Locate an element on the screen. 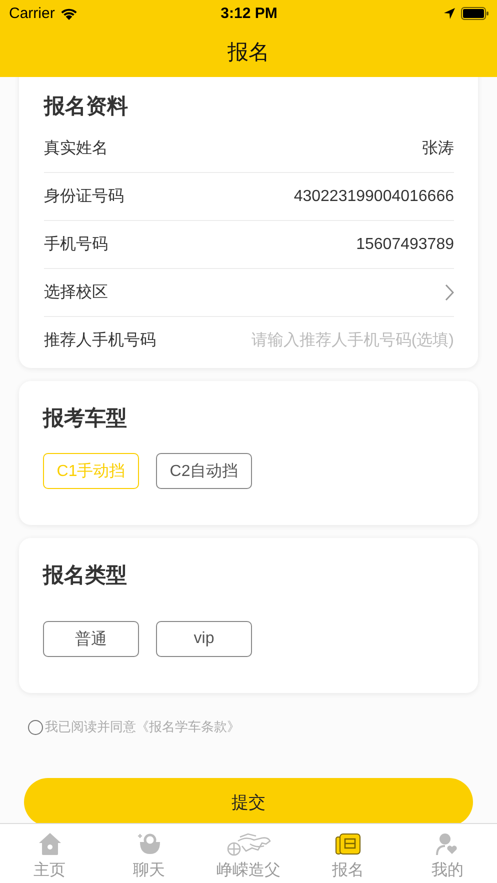 This screenshot has width=497, height=883. option-button: C1手动挡 is located at coordinates (91, 471).